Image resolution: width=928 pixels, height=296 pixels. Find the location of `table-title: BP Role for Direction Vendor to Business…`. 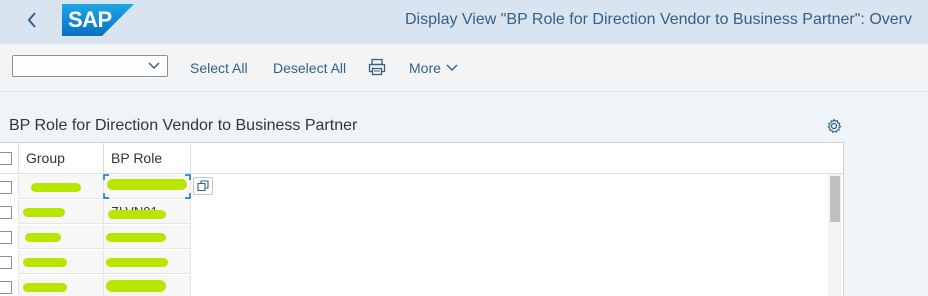

table-title: BP Role for Direction Vendor to Business… is located at coordinates (183, 125).